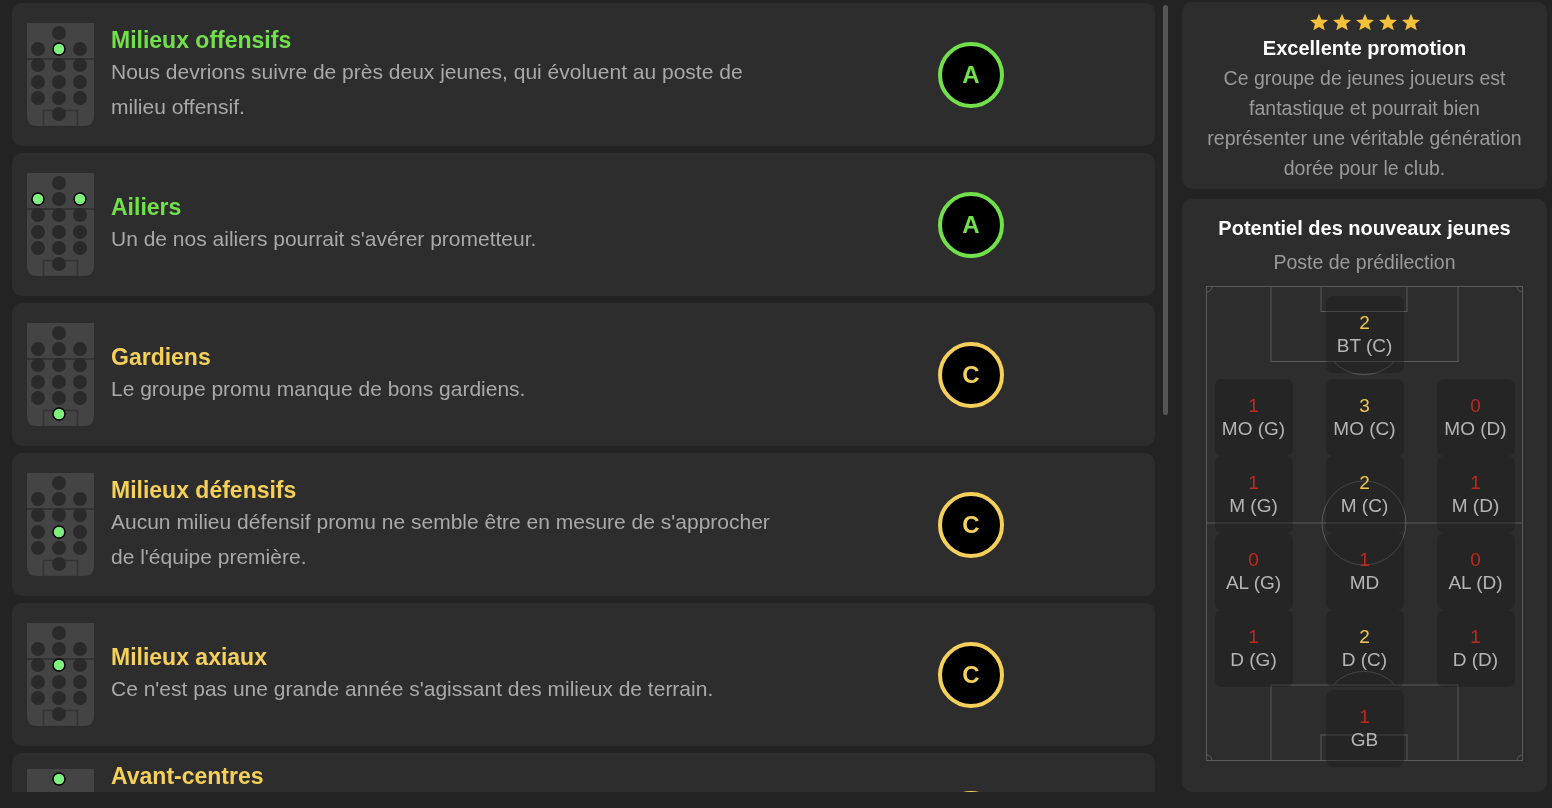 Image resolution: width=1552 pixels, height=808 pixels. Describe the element at coordinates (324, 239) in the screenshot. I see `group-description: Un de nos ailiers pourrait s'avérer prometteur.` at that location.